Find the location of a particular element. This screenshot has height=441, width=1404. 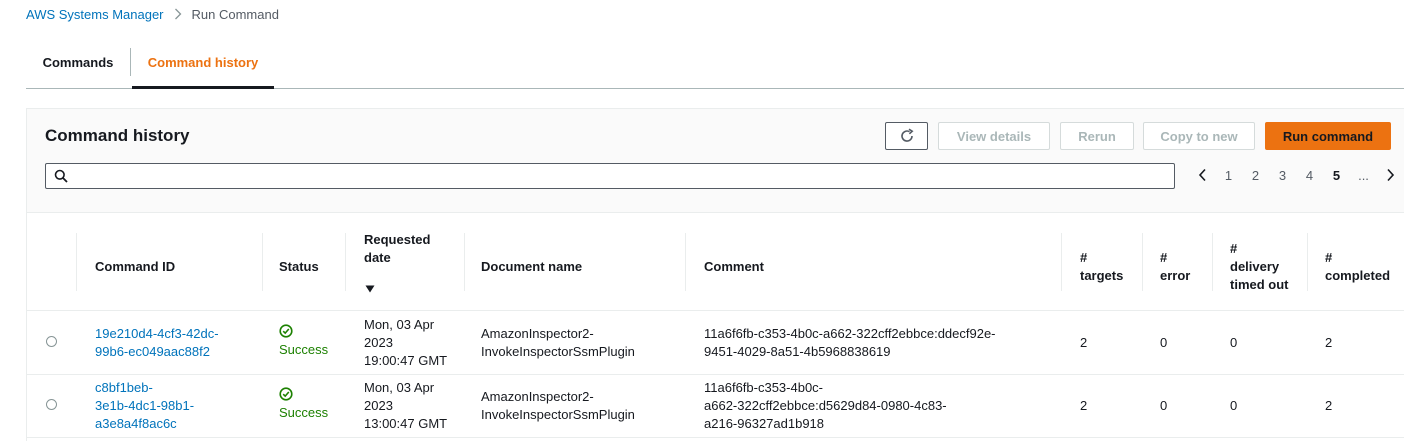

page-4: 4 is located at coordinates (1309, 175).